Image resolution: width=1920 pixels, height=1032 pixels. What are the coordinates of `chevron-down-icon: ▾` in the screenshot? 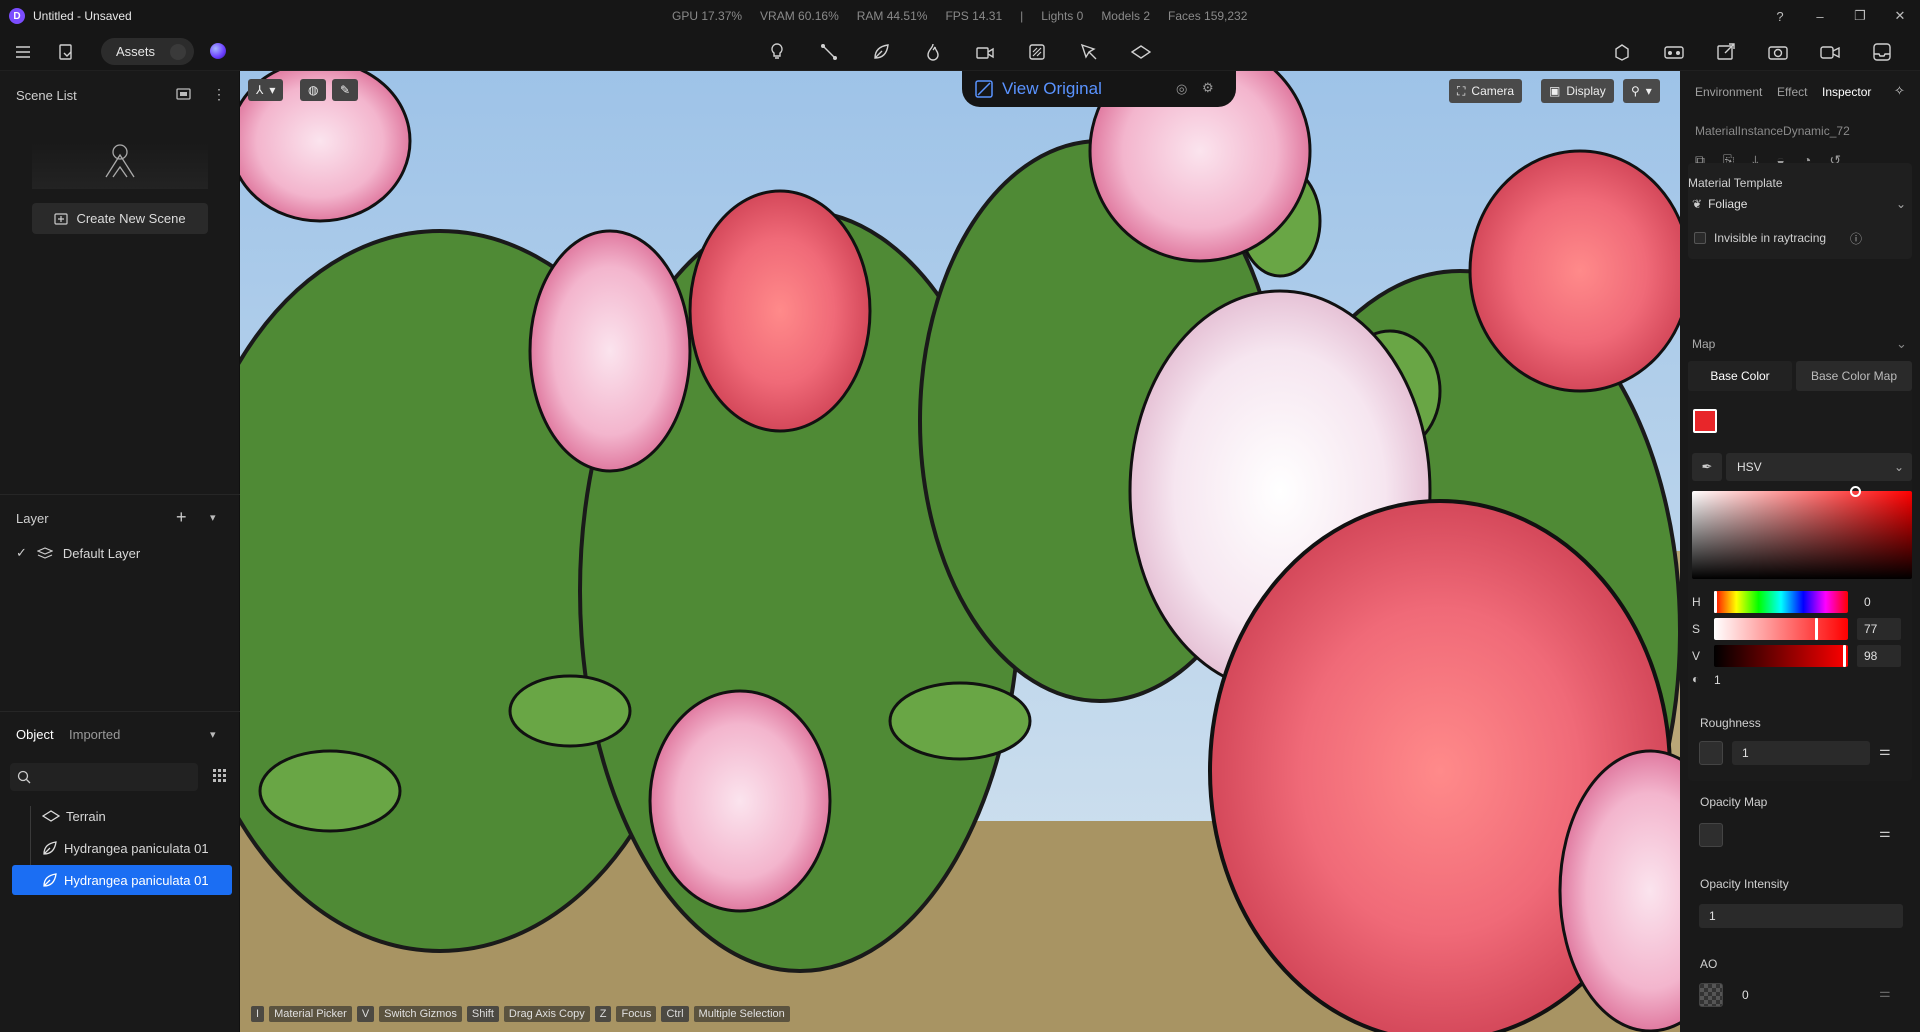 It's located at (1648, 91).